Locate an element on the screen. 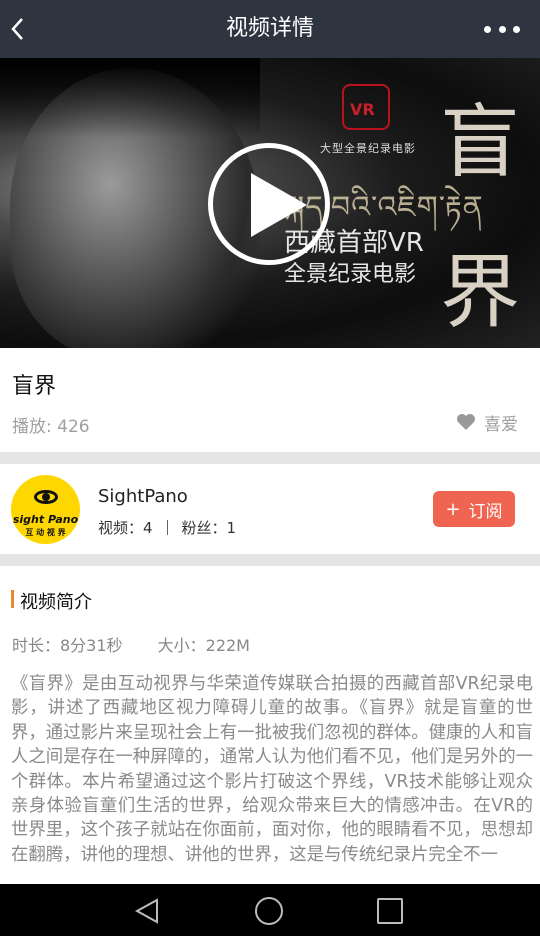 The height and width of the screenshot is (936, 540). heart-icon is located at coordinates (466, 422).